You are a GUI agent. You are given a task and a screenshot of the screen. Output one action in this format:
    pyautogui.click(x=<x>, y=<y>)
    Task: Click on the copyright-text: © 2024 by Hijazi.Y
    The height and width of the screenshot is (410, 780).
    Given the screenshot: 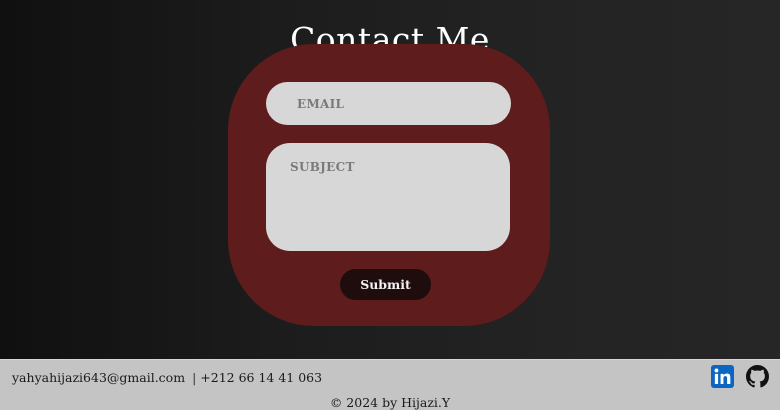 What is the action you would take?
    pyautogui.click(x=390, y=402)
    